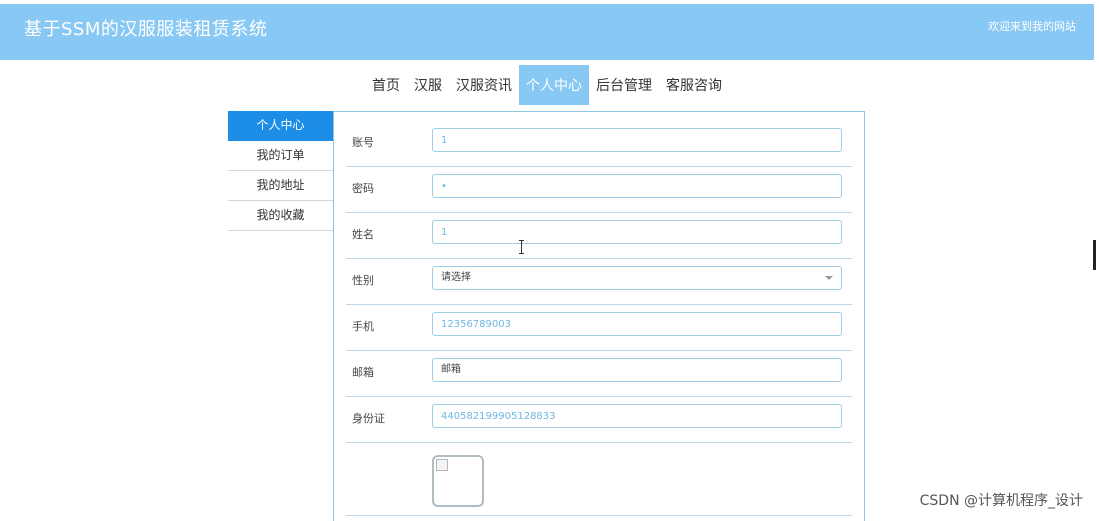 Image resolution: width=1099 pixels, height=521 pixels. I want to click on gender-select: 请选择, so click(637, 278).